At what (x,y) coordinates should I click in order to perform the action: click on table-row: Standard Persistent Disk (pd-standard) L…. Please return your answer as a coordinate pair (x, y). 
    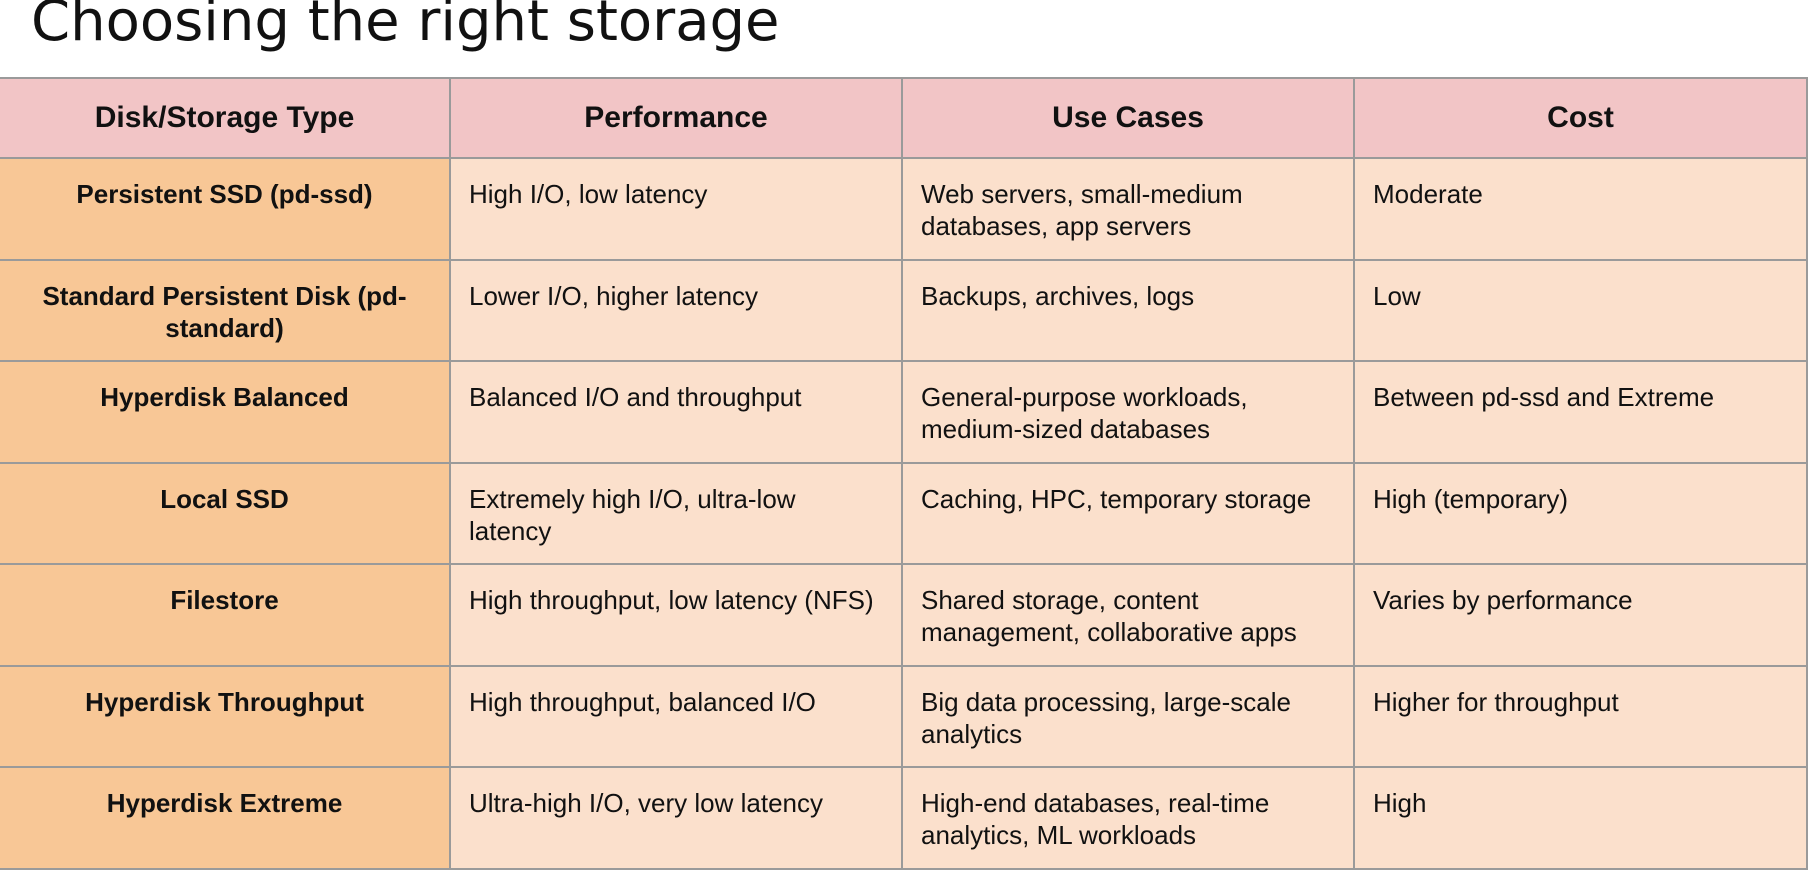
    Looking at the image, I should click on (904, 310).